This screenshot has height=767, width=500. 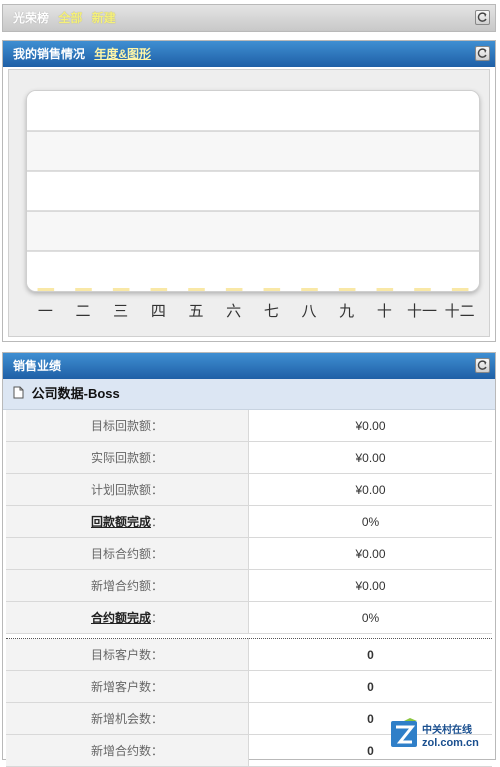 I want to click on table-row: 合约额完成： 0%, so click(x=249, y=617).